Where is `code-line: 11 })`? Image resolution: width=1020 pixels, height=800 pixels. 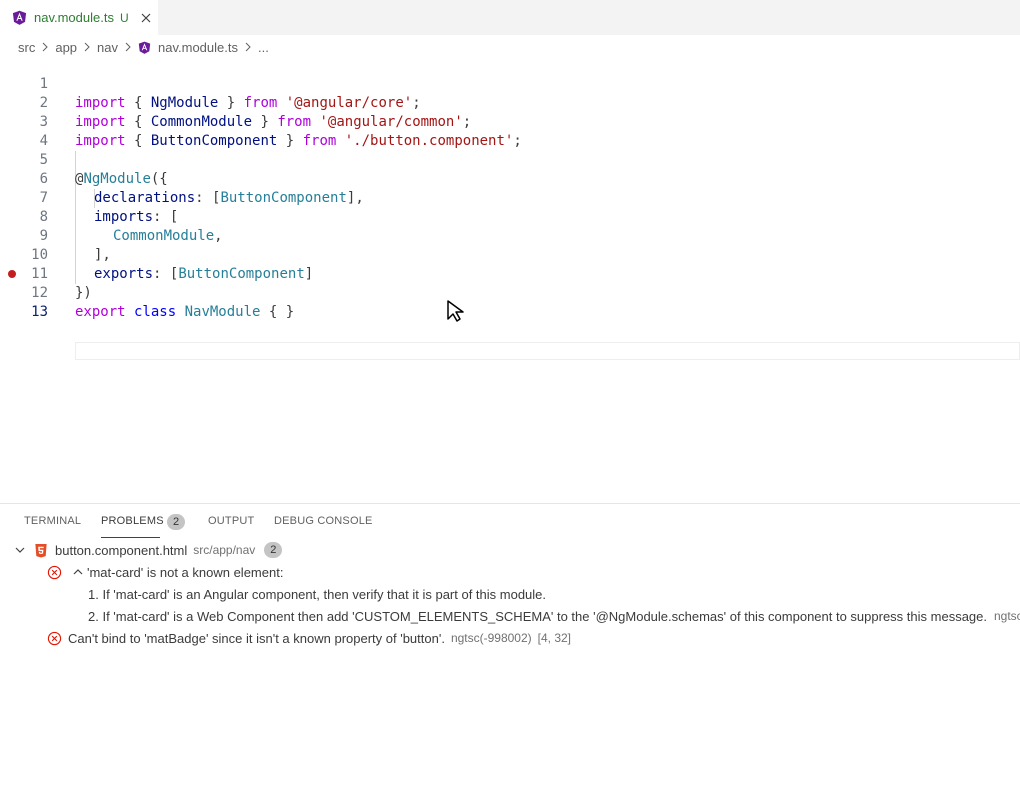
code-line: 11 }) is located at coordinates (510, 273).